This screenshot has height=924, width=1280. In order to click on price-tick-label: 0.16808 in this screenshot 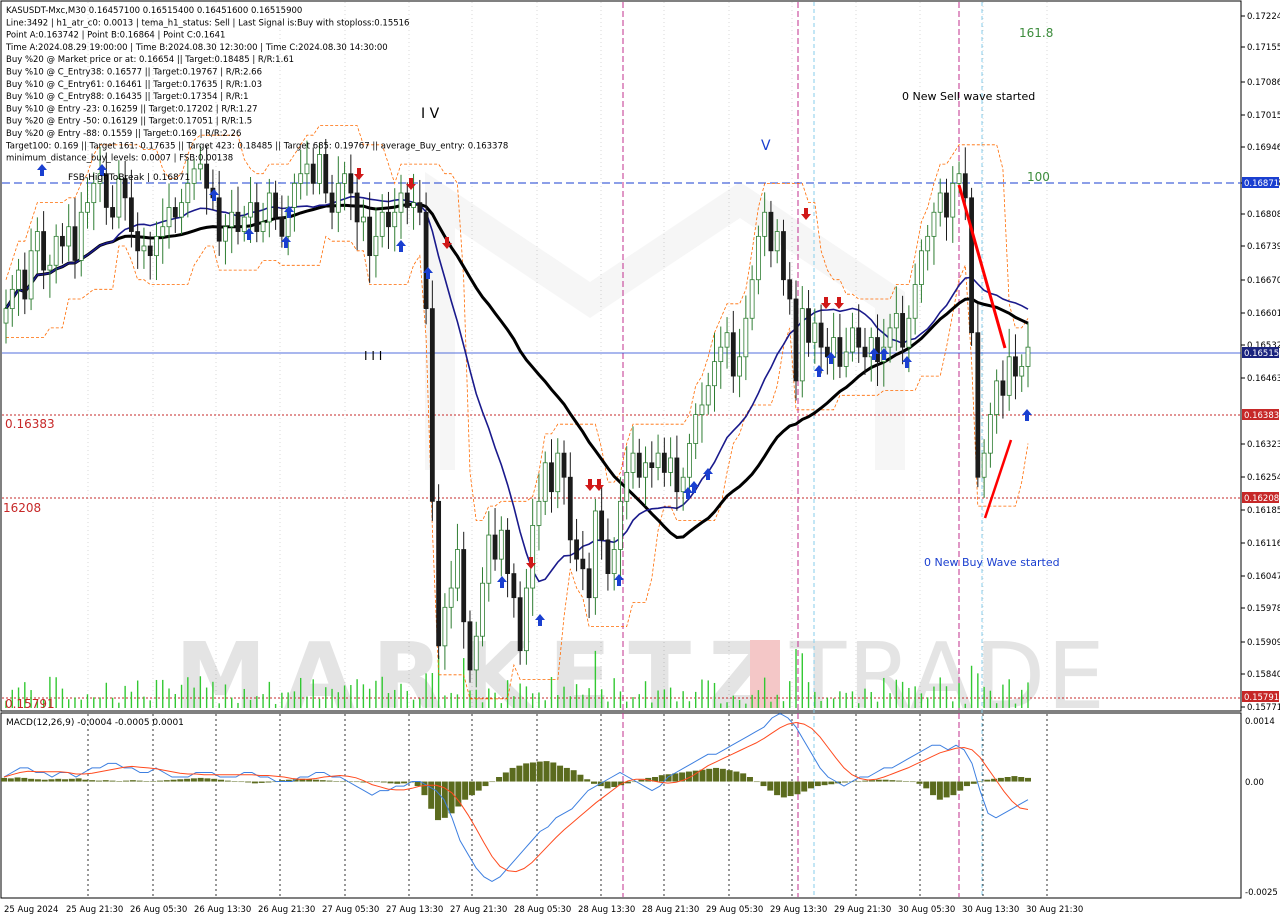, I will do `click(1263, 215)`.